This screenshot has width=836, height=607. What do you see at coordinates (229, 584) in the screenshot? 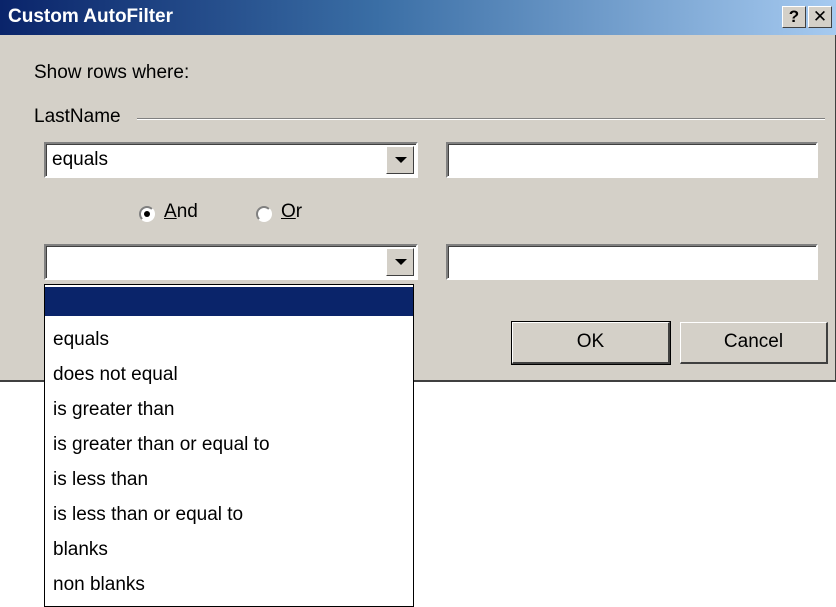
I see `dropdown-item-non-blanks: non blanks` at bounding box center [229, 584].